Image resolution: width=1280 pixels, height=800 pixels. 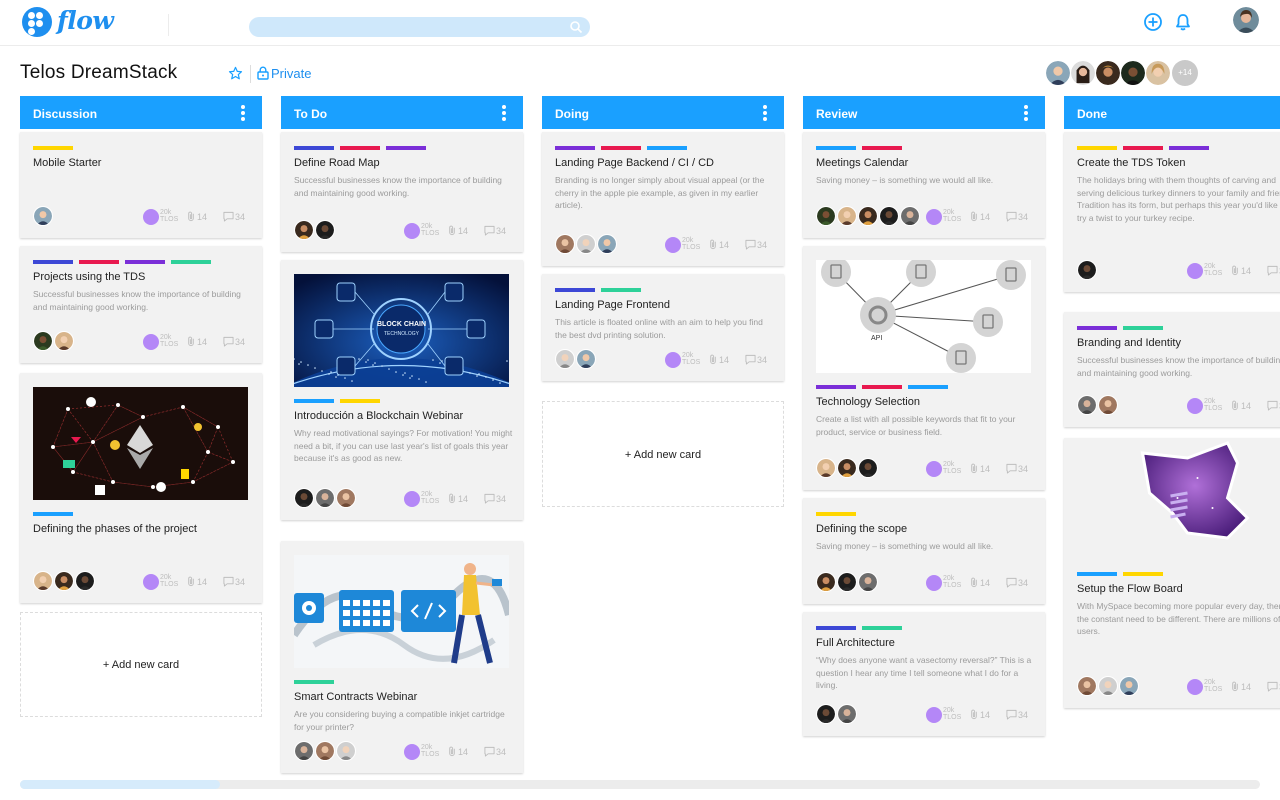 What do you see at coordinates (663, 454) in the screenshot?
I see `add-new-card-button: + Add new card` at bounding box center [663, 454].